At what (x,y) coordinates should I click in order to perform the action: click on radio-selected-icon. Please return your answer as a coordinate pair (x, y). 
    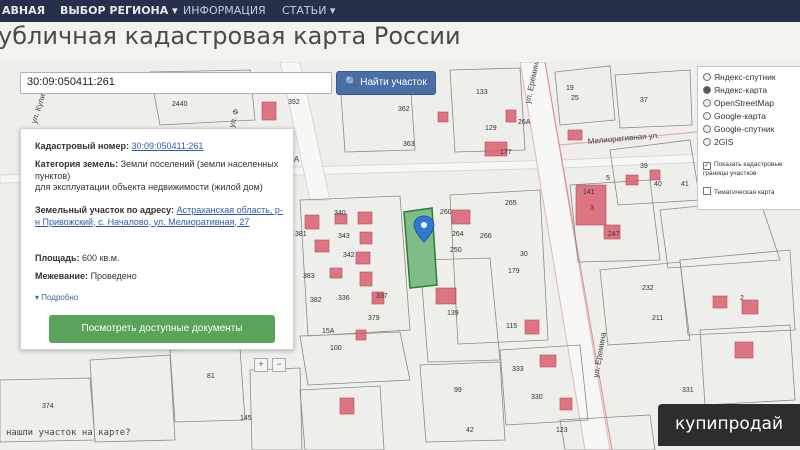
    Looking at the image, I should click on (707, 90).